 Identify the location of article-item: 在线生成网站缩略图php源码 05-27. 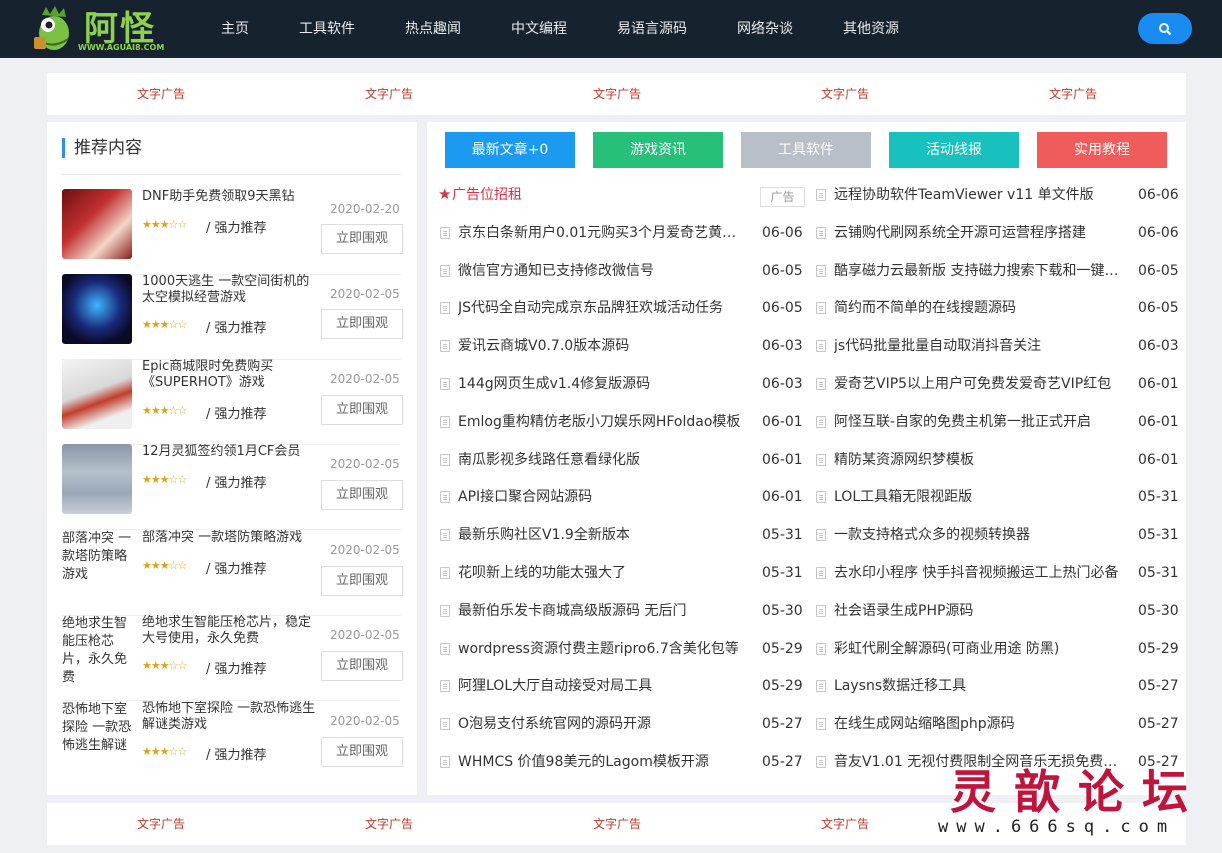
(998, 724).